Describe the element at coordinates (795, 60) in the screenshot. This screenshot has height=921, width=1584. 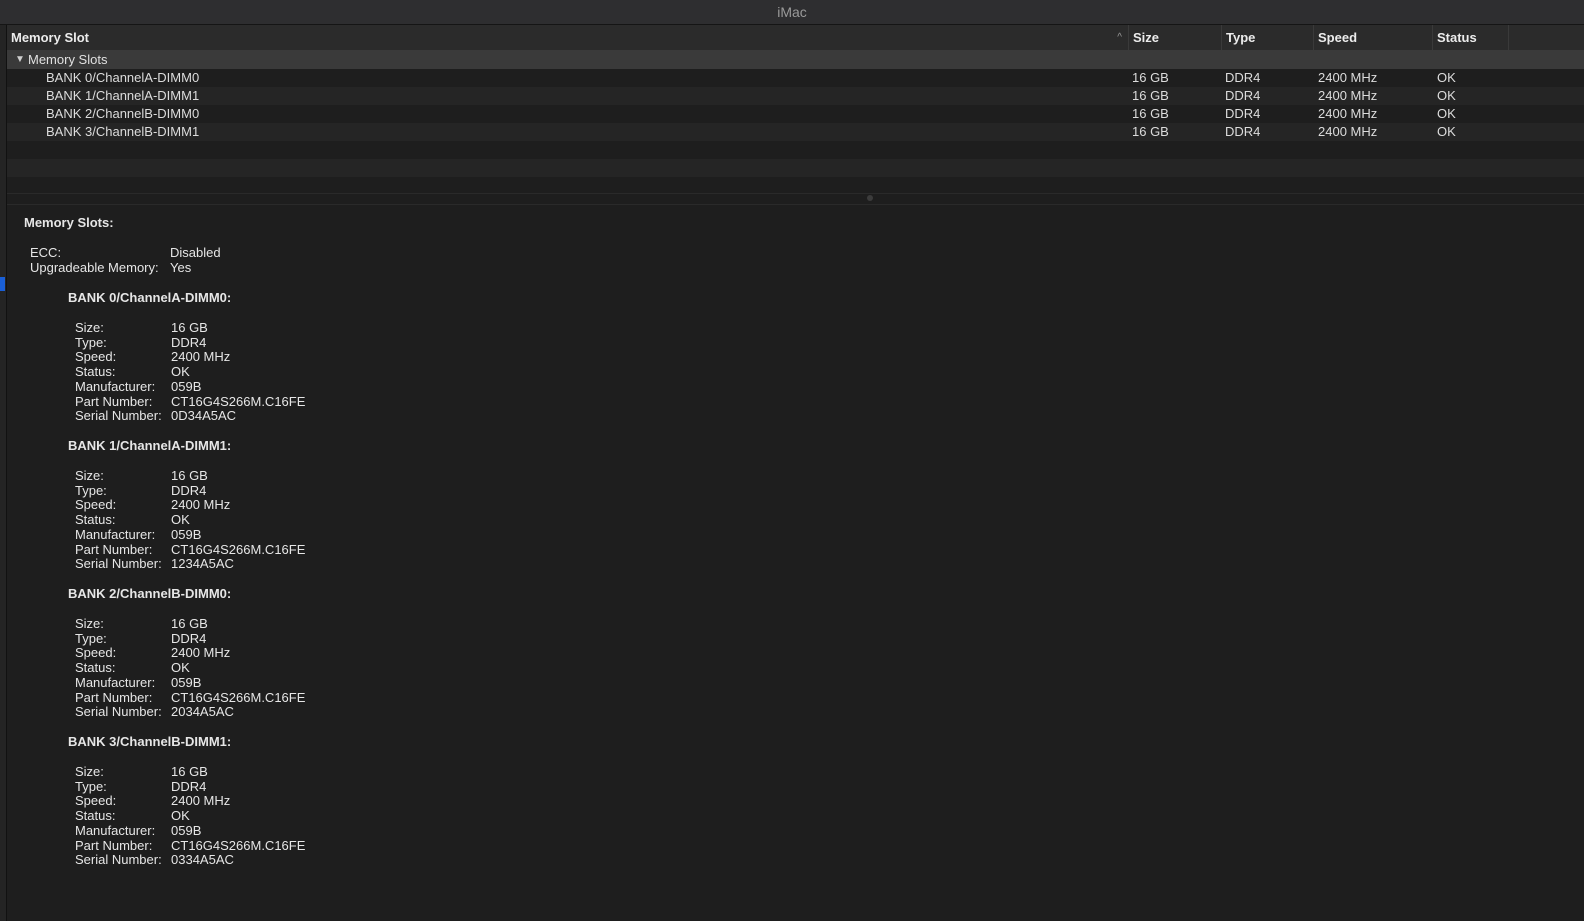
I see `group-row-memory-slots: ▼ Memory Slots` at that location.